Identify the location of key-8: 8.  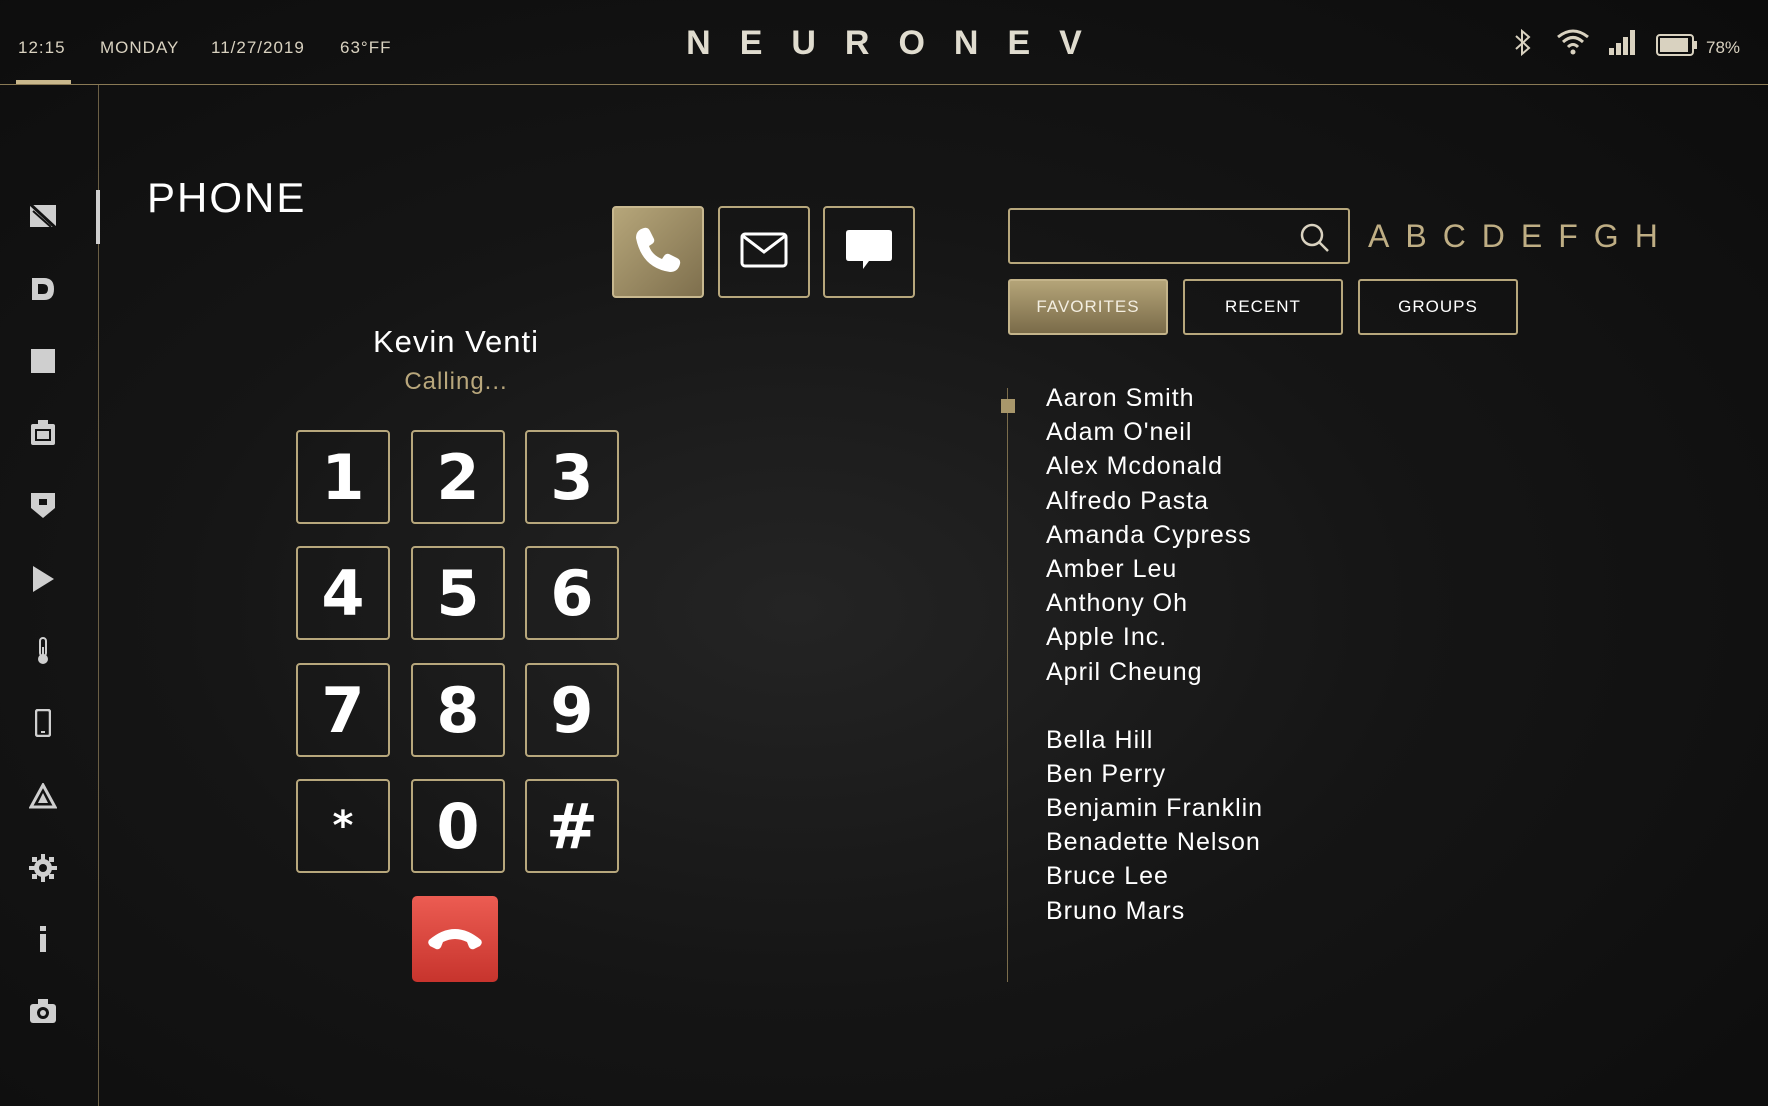
(458, 710).